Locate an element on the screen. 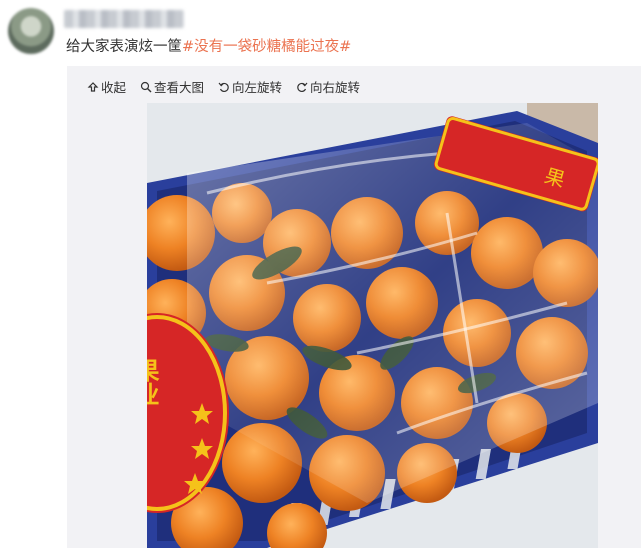 The width and height of the screenshot is (641, 548). collapse-button: 收起 is located at coordinates (106, 86).